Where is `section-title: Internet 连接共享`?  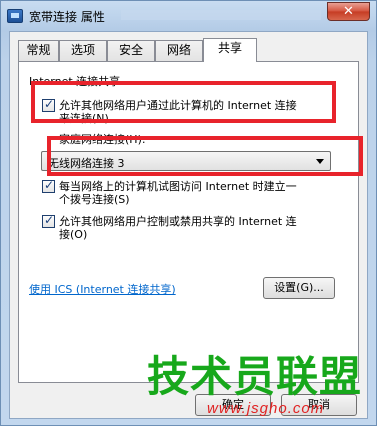 section-title: Internet 连接共享 is located at coordinates (75, 81).